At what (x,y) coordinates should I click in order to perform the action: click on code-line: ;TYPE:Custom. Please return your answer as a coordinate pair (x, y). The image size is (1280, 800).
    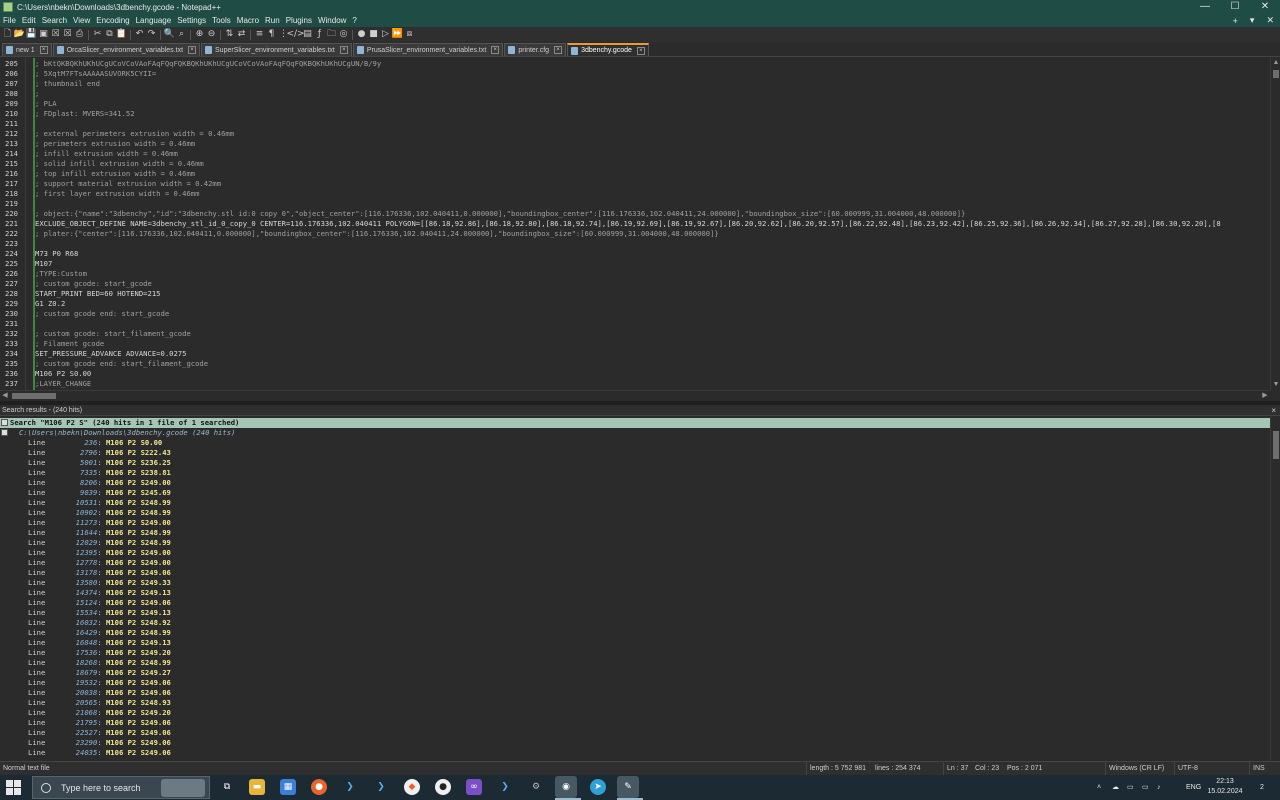
    Looking at the image, I should click on (61, 274).